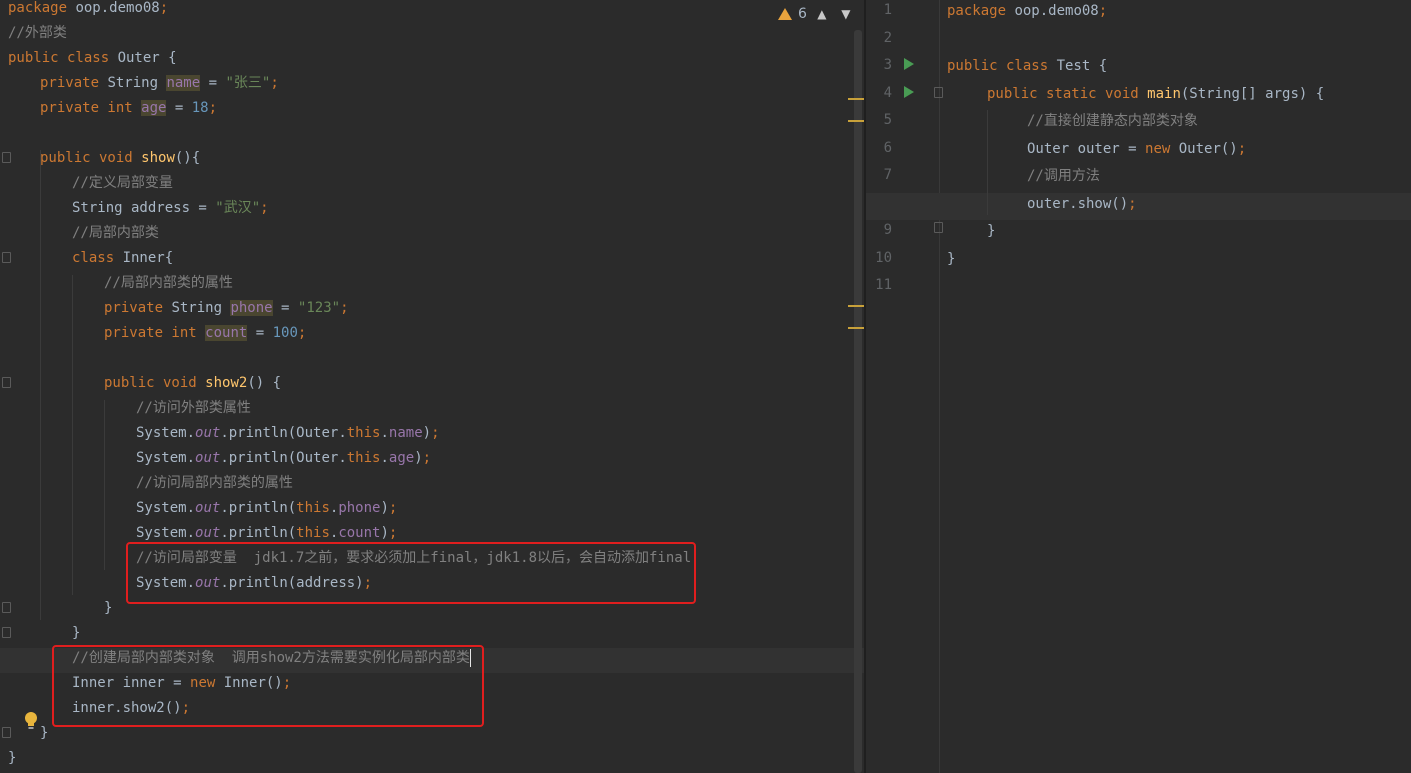 This screenshot has width=1411, height=773. What do you see at coordinates (432, 235) in the screenshot?
I see `left-code-line: //局部内部类` at bounding box center [432, 235].